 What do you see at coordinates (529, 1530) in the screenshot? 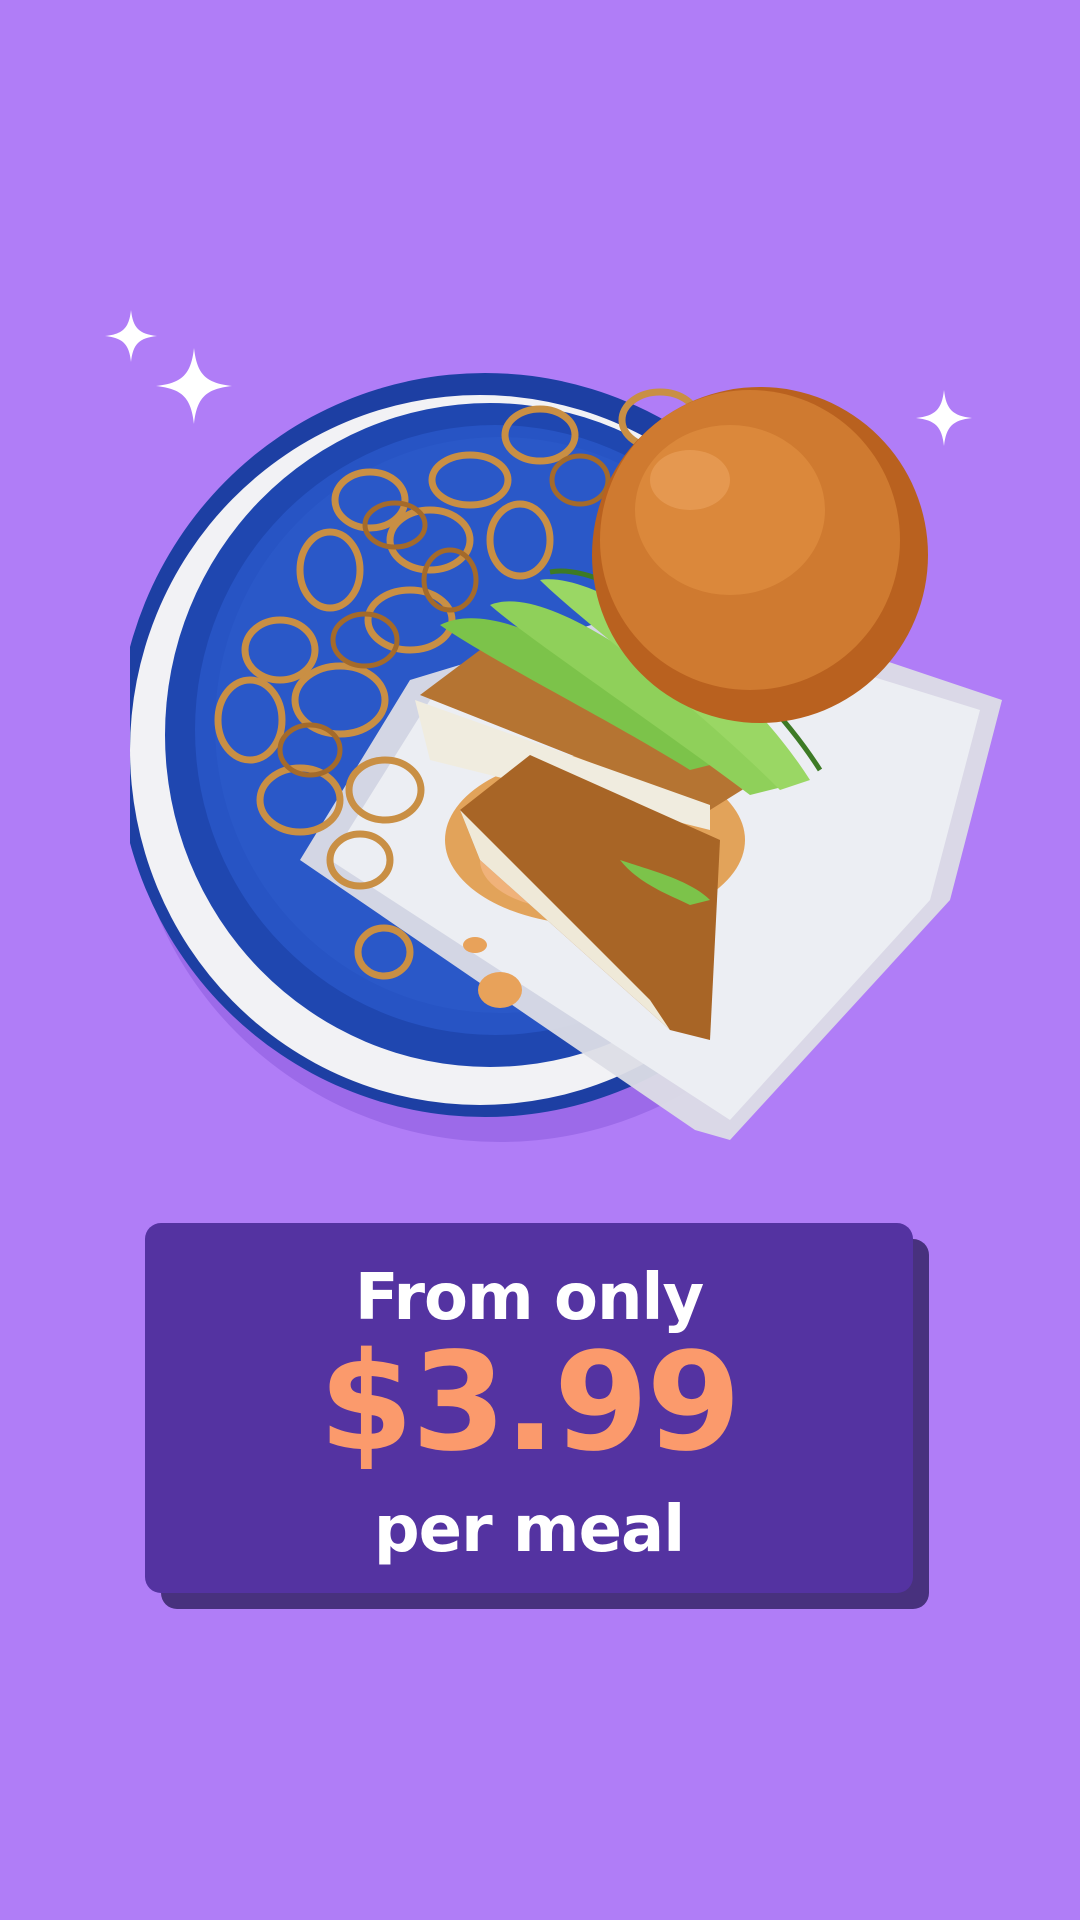
I see `price-suffix-text: per meal` at bounding box center [529, 1530].